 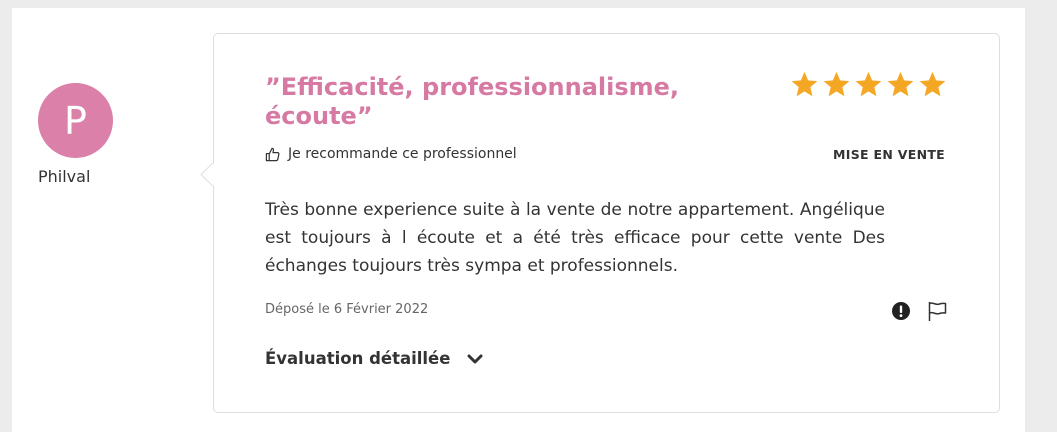 What do you see at coordinates (889, 154) in the screenshot?
I see `review-category: MISE EN VENTE` at bounding box center [889, 154].